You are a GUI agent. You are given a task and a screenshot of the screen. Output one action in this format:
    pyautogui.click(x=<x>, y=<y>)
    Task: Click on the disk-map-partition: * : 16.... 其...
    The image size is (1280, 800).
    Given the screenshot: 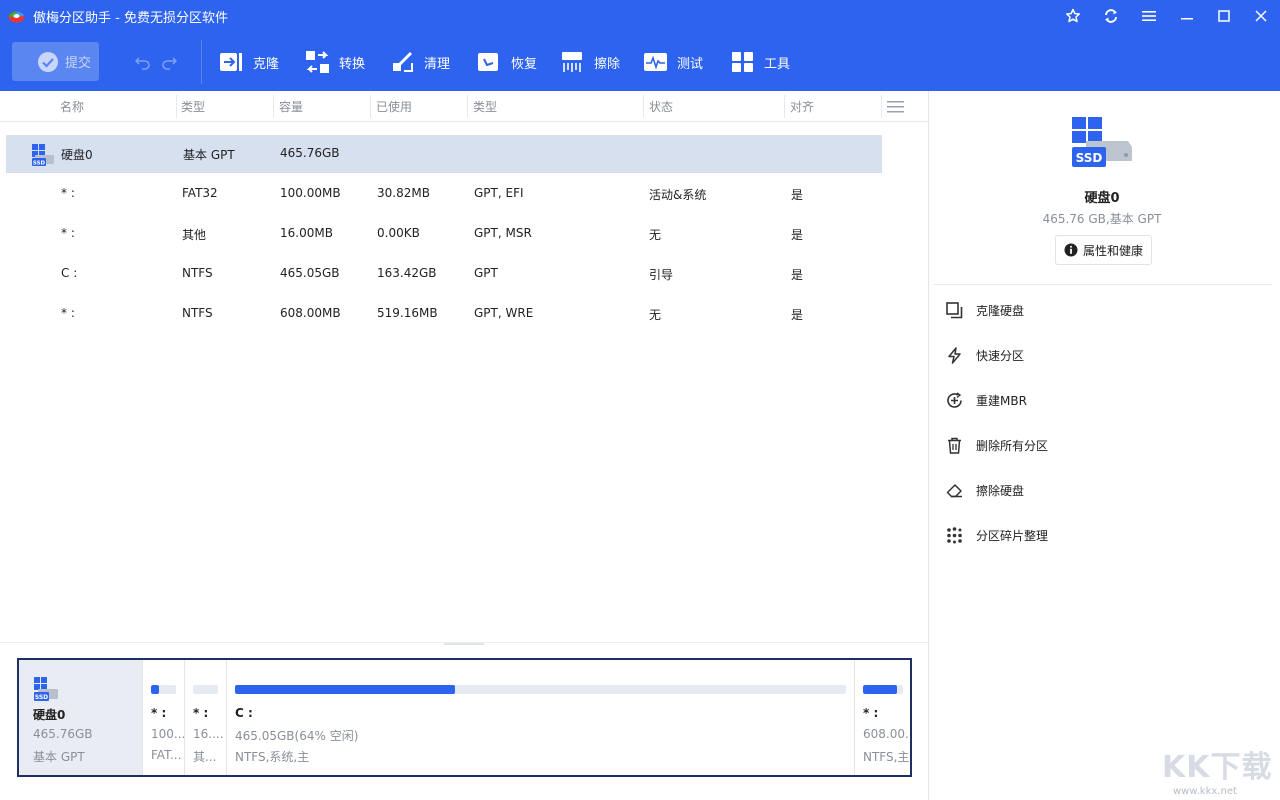 What is the action you would take?
    pyautogui.click(x=205, y=717)
    